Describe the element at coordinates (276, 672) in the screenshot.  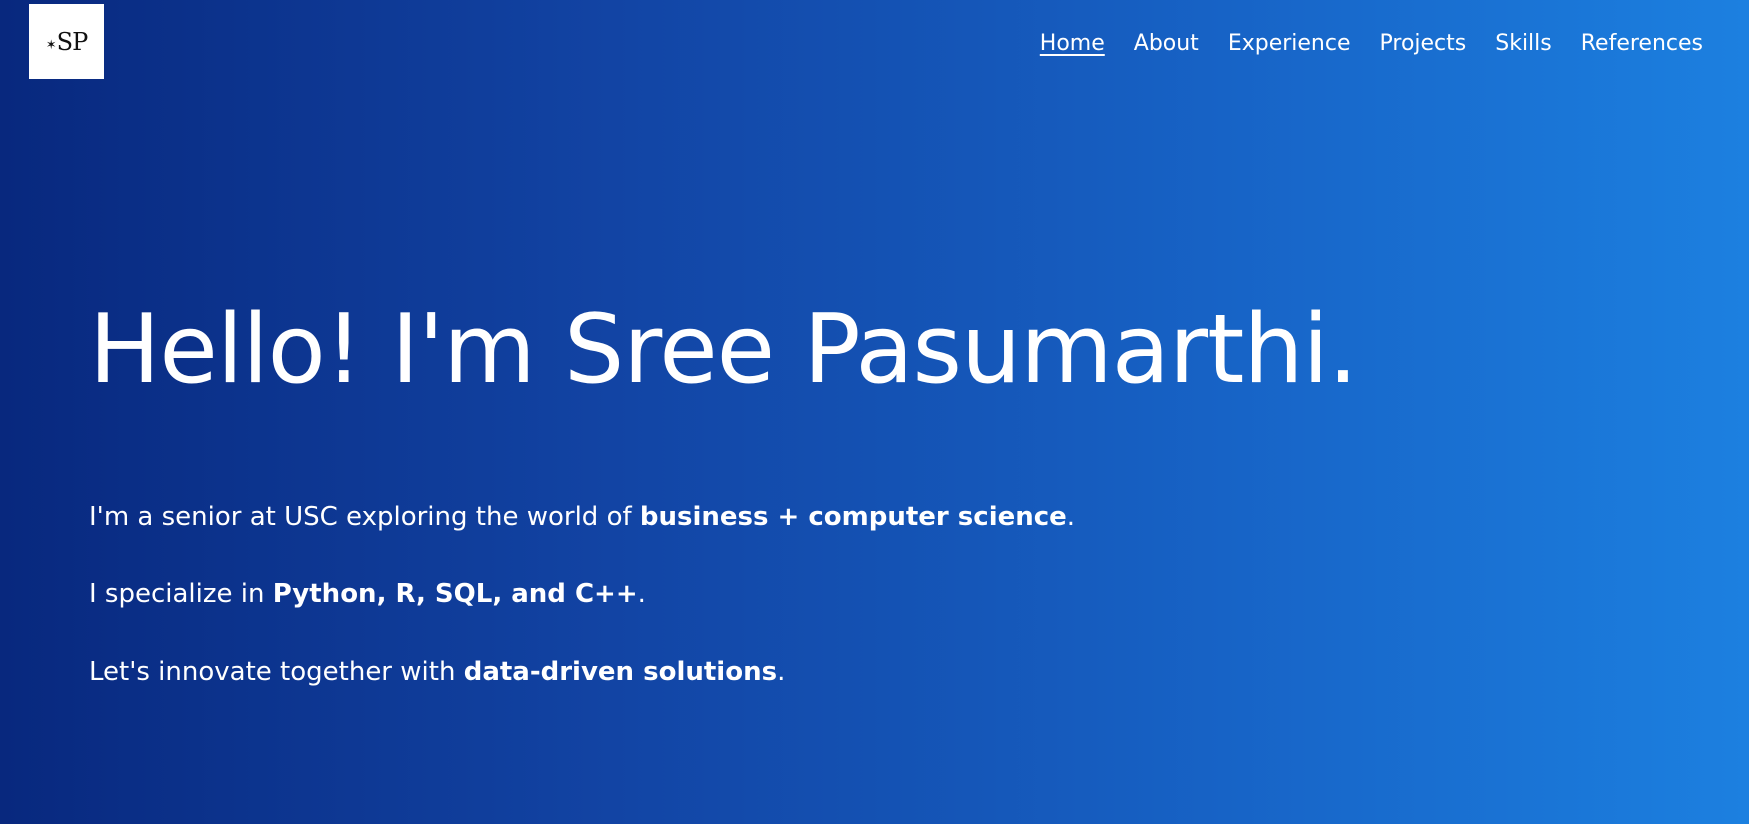
I see `intro-line-3-text: Let's innovate together with` at that location.